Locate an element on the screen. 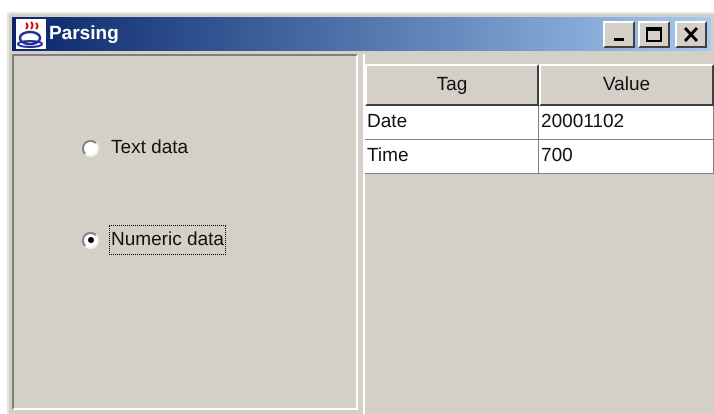 The width and height of the screenshot is (714, 414). table-cell: 20001102 is located at coordinates (626, 123).